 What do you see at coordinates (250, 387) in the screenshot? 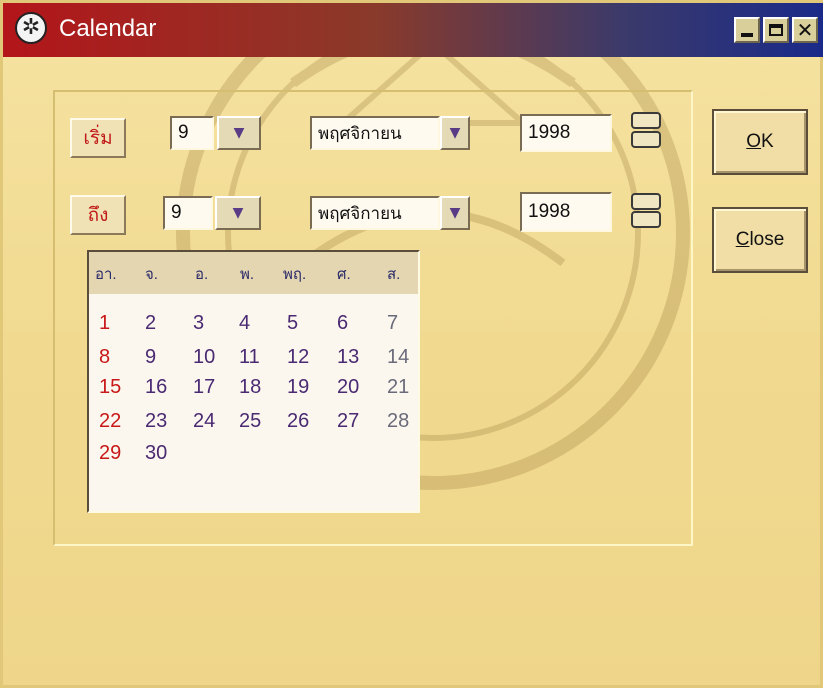
I see `calendar-day: 18` at bounding box center [250, 387].